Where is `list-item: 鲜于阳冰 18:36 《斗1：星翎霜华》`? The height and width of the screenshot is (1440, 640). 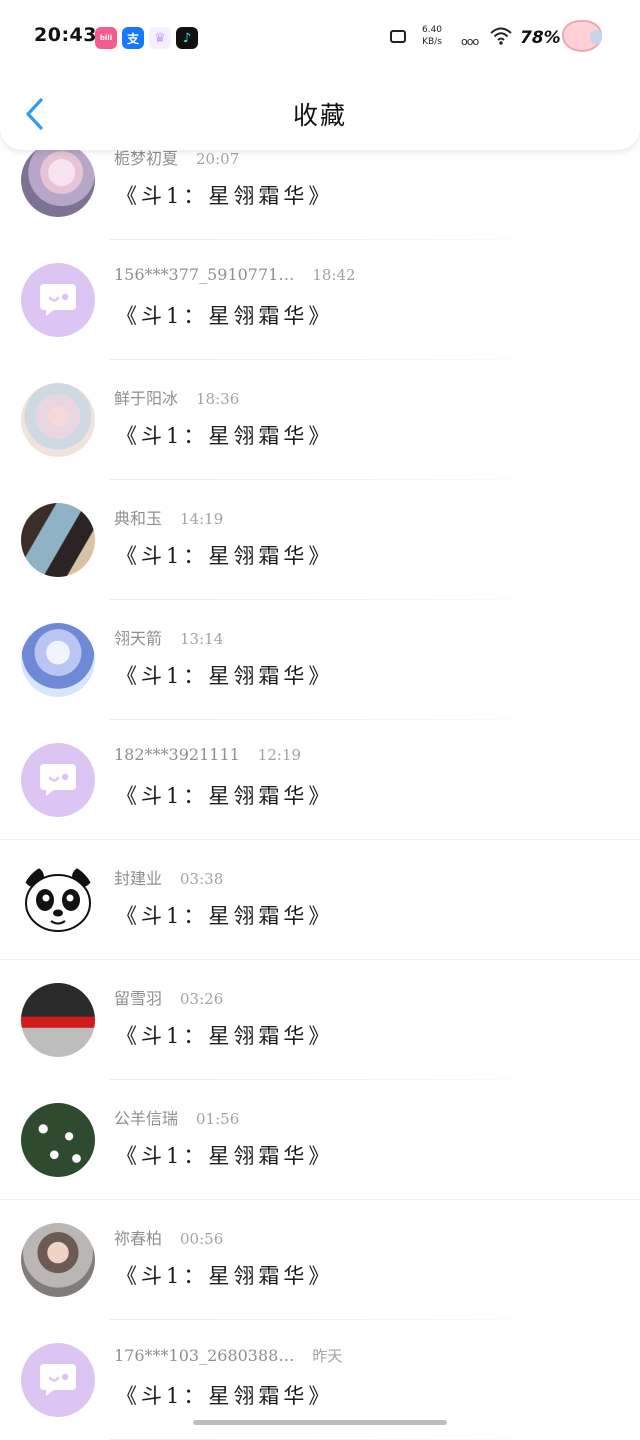 list-item: 鲜于阳冰 18:36 《斗1：星翎霜华》 is located at coordinates (320, 420).